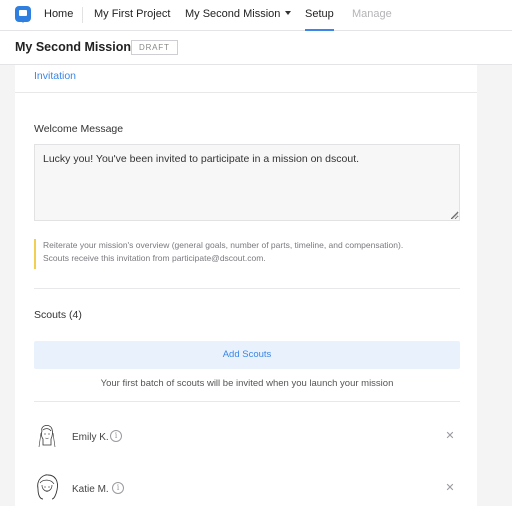  Describe the element at coordinates (79, 129) in the screenshot. I see `welcome-message-label: Welcome Message` at that location.